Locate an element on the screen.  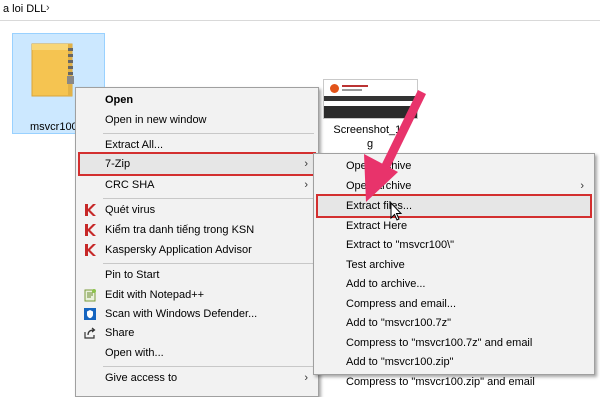
submenu-item-compress-7z-email: Compress to "msvcr100.7z" and email is located at coordinates (454, 343).